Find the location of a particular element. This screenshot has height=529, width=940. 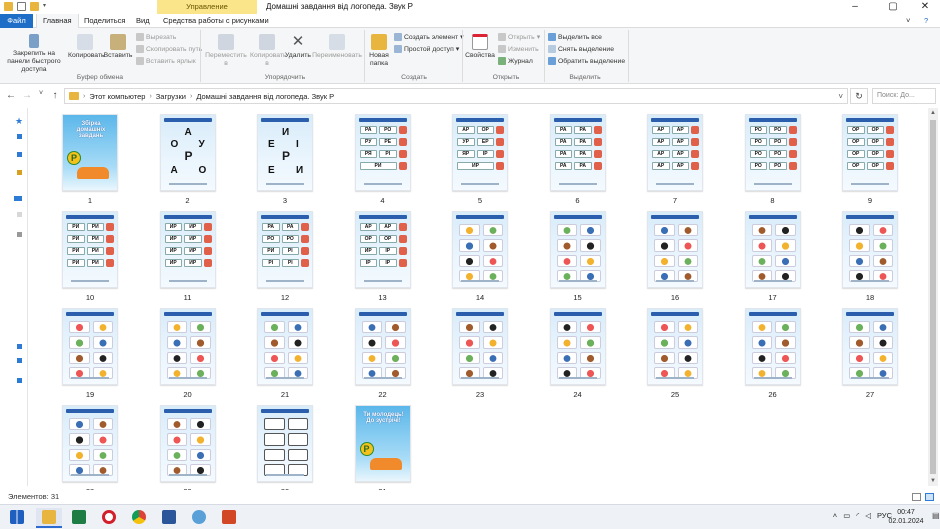

file-item: 19 is located at coordinates (90, 354).